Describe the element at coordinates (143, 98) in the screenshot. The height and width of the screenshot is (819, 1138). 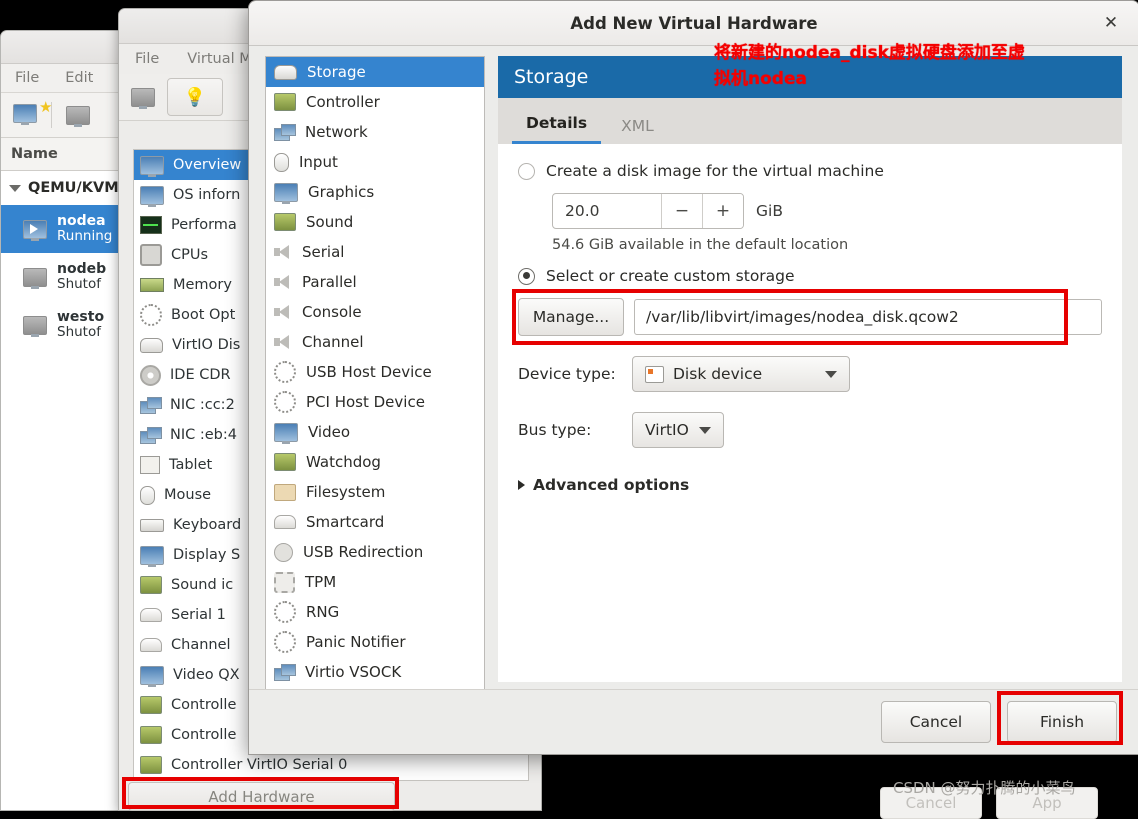
I see `console-view-icon` at that location.